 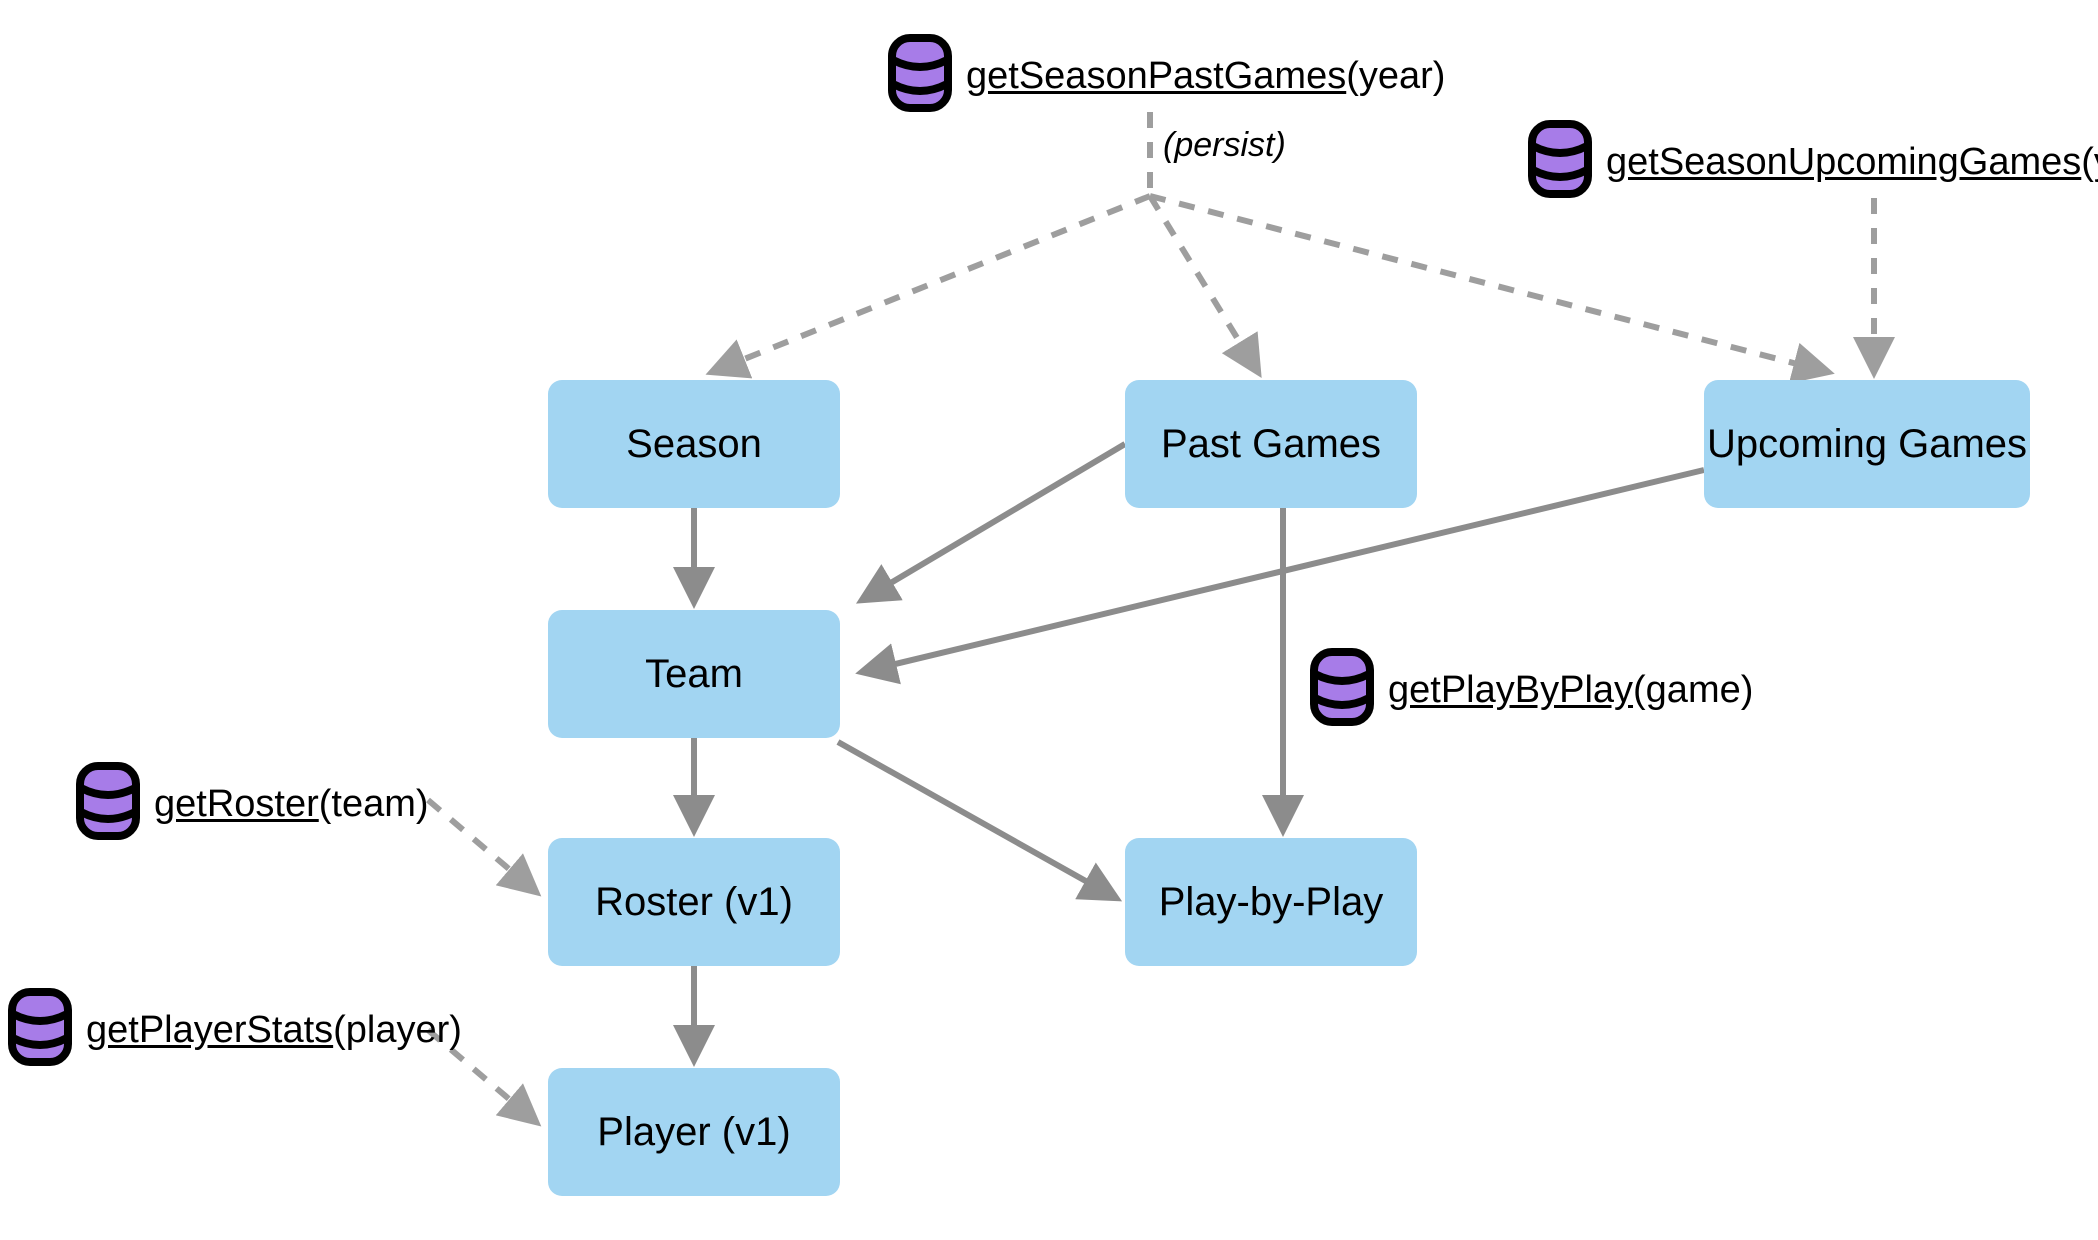 I want to click on datasource-label-getplaybyplay: getPlayByPlay(game), so click(x=1570, y=690).